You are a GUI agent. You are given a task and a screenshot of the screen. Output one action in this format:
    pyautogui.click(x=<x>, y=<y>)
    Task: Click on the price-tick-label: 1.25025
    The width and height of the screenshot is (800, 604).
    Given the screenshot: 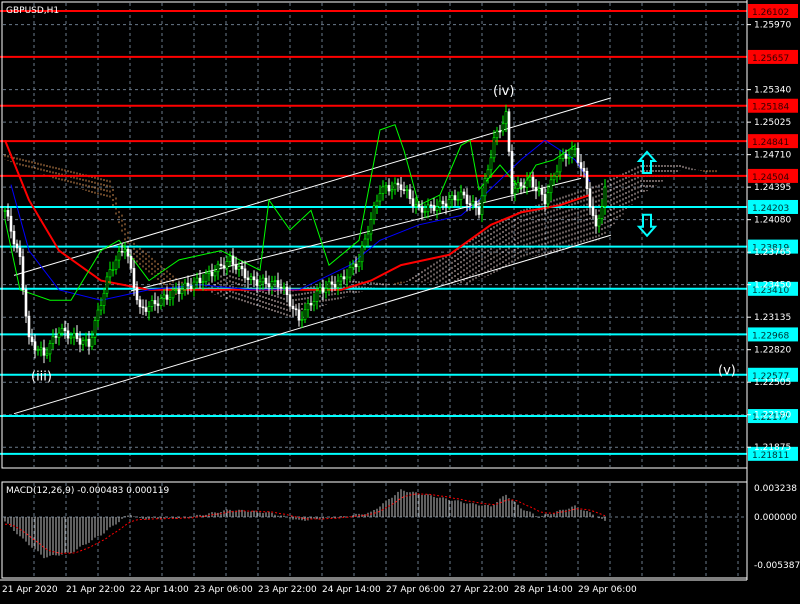 What is the action you would take?
    pyautogui.click(x=772, y=123)
    